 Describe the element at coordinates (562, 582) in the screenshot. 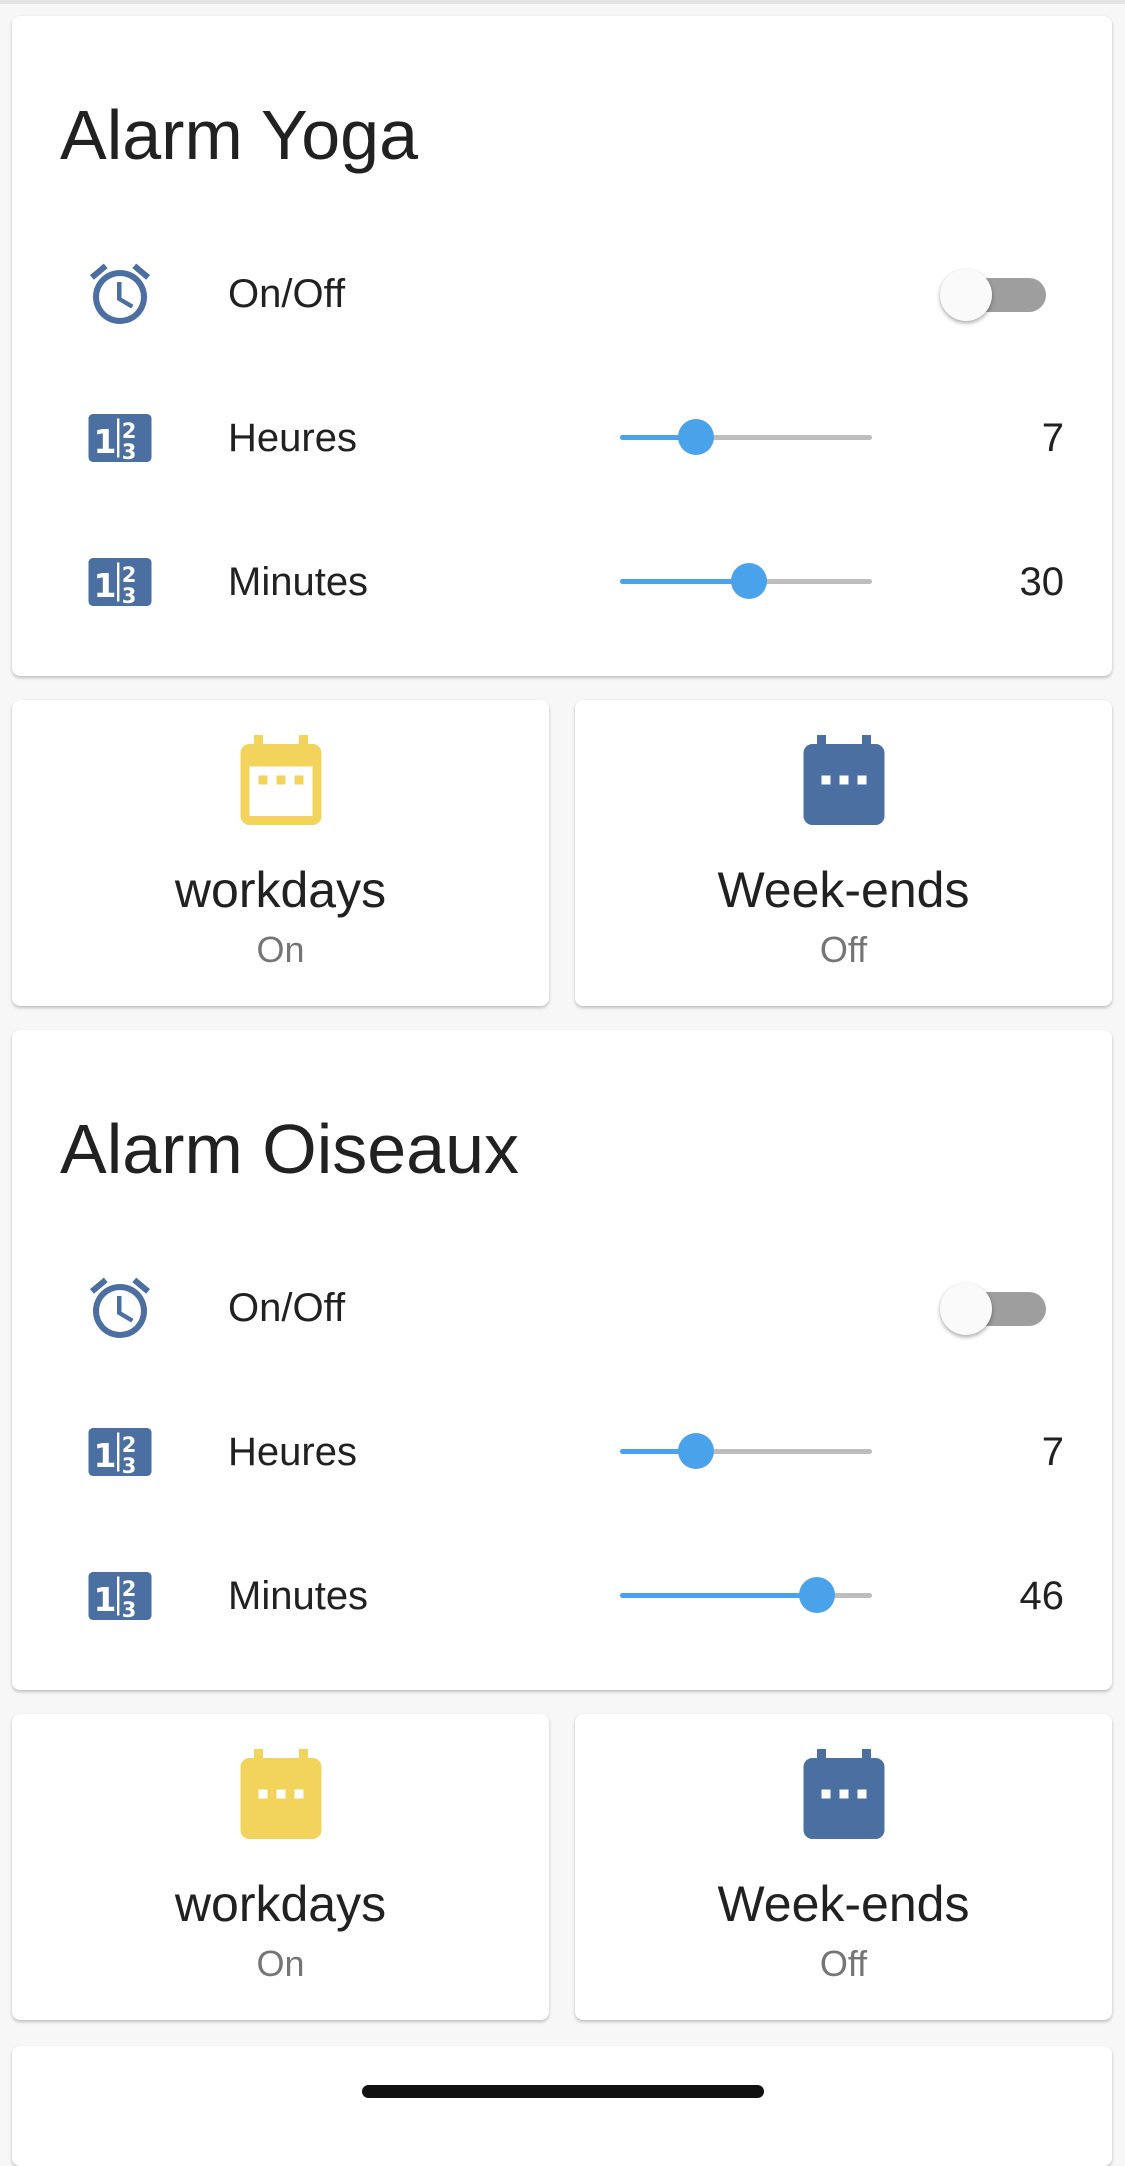

I see `minutes-row: 1 2 3 Minutes 30` at that location.